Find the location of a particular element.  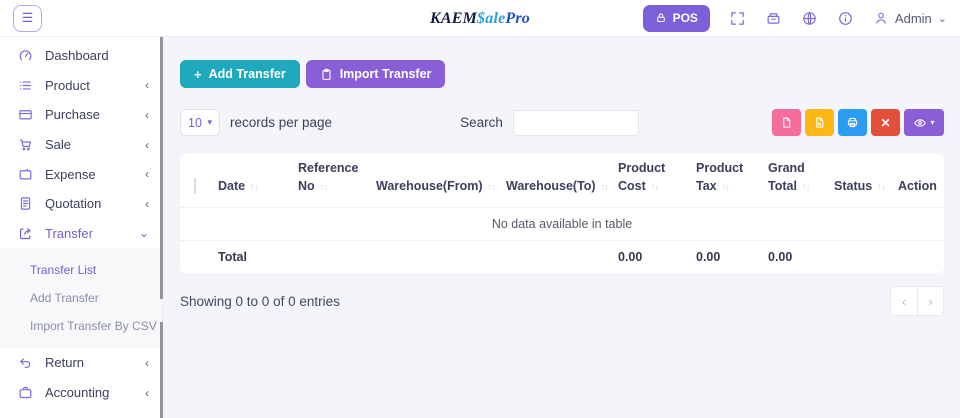

sidebar-item-sale: Sale ‹ is located at coordinates (81, 145).